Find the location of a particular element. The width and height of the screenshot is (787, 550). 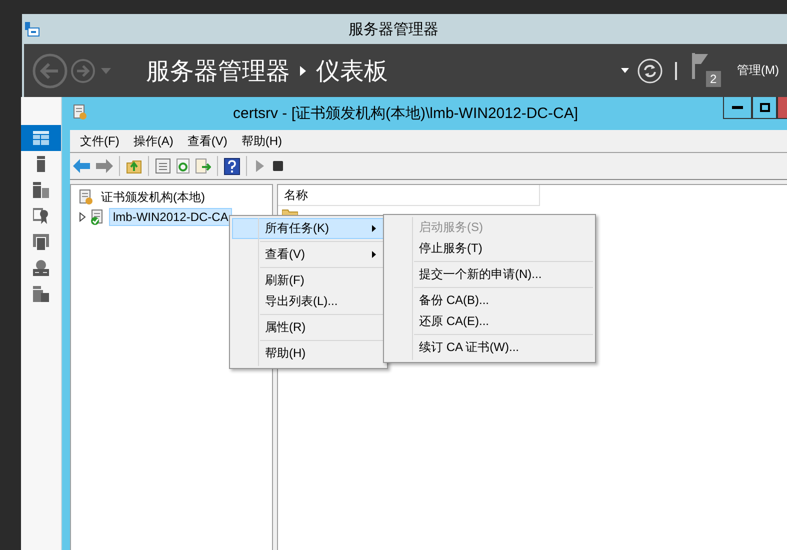

minimize-icon is located at coordinates (737, 107).